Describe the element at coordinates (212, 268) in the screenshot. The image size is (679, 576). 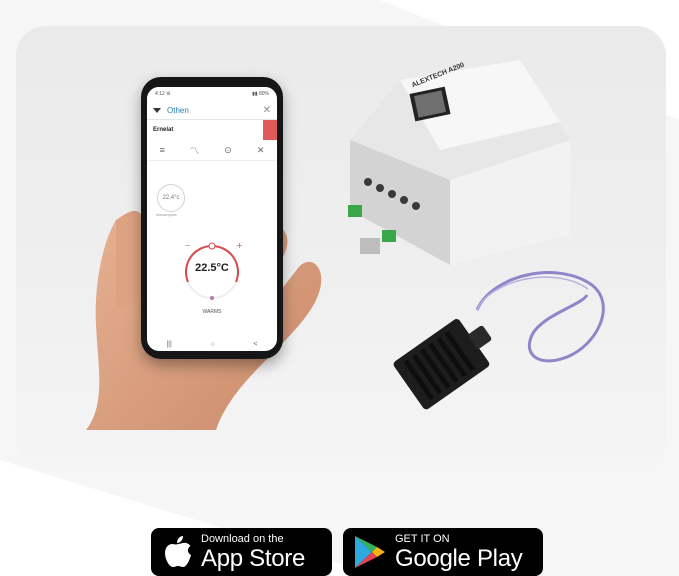
I see `setpoint-value: 22.5°C` at that location.